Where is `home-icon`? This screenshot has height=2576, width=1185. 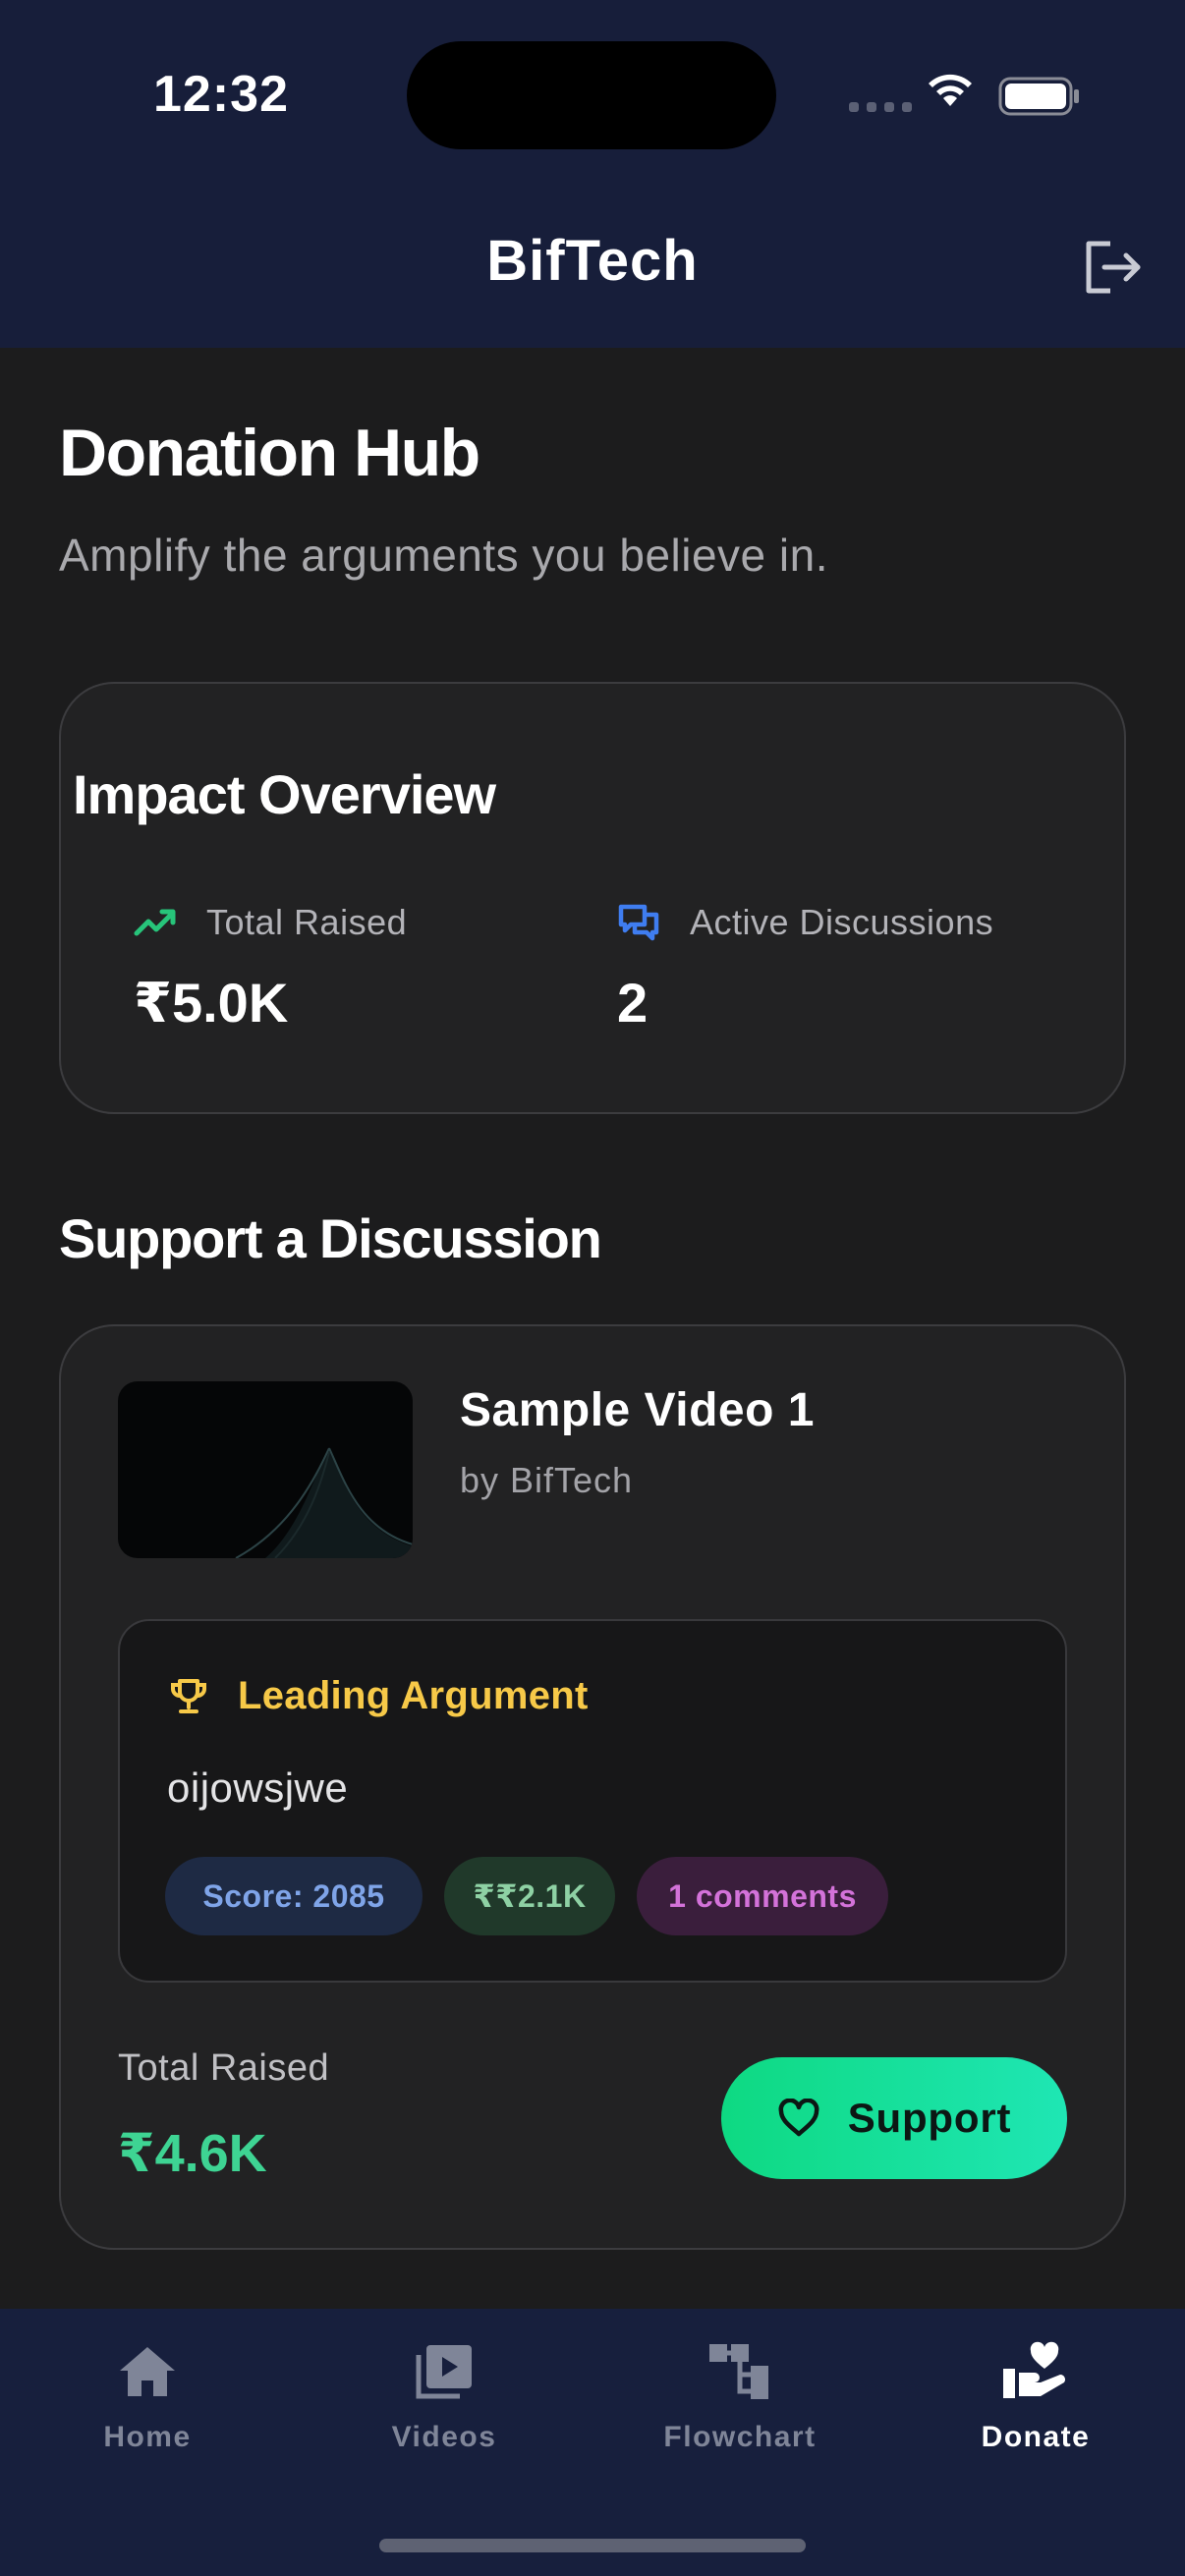 home-icon is located at coordinates (148, 2371).